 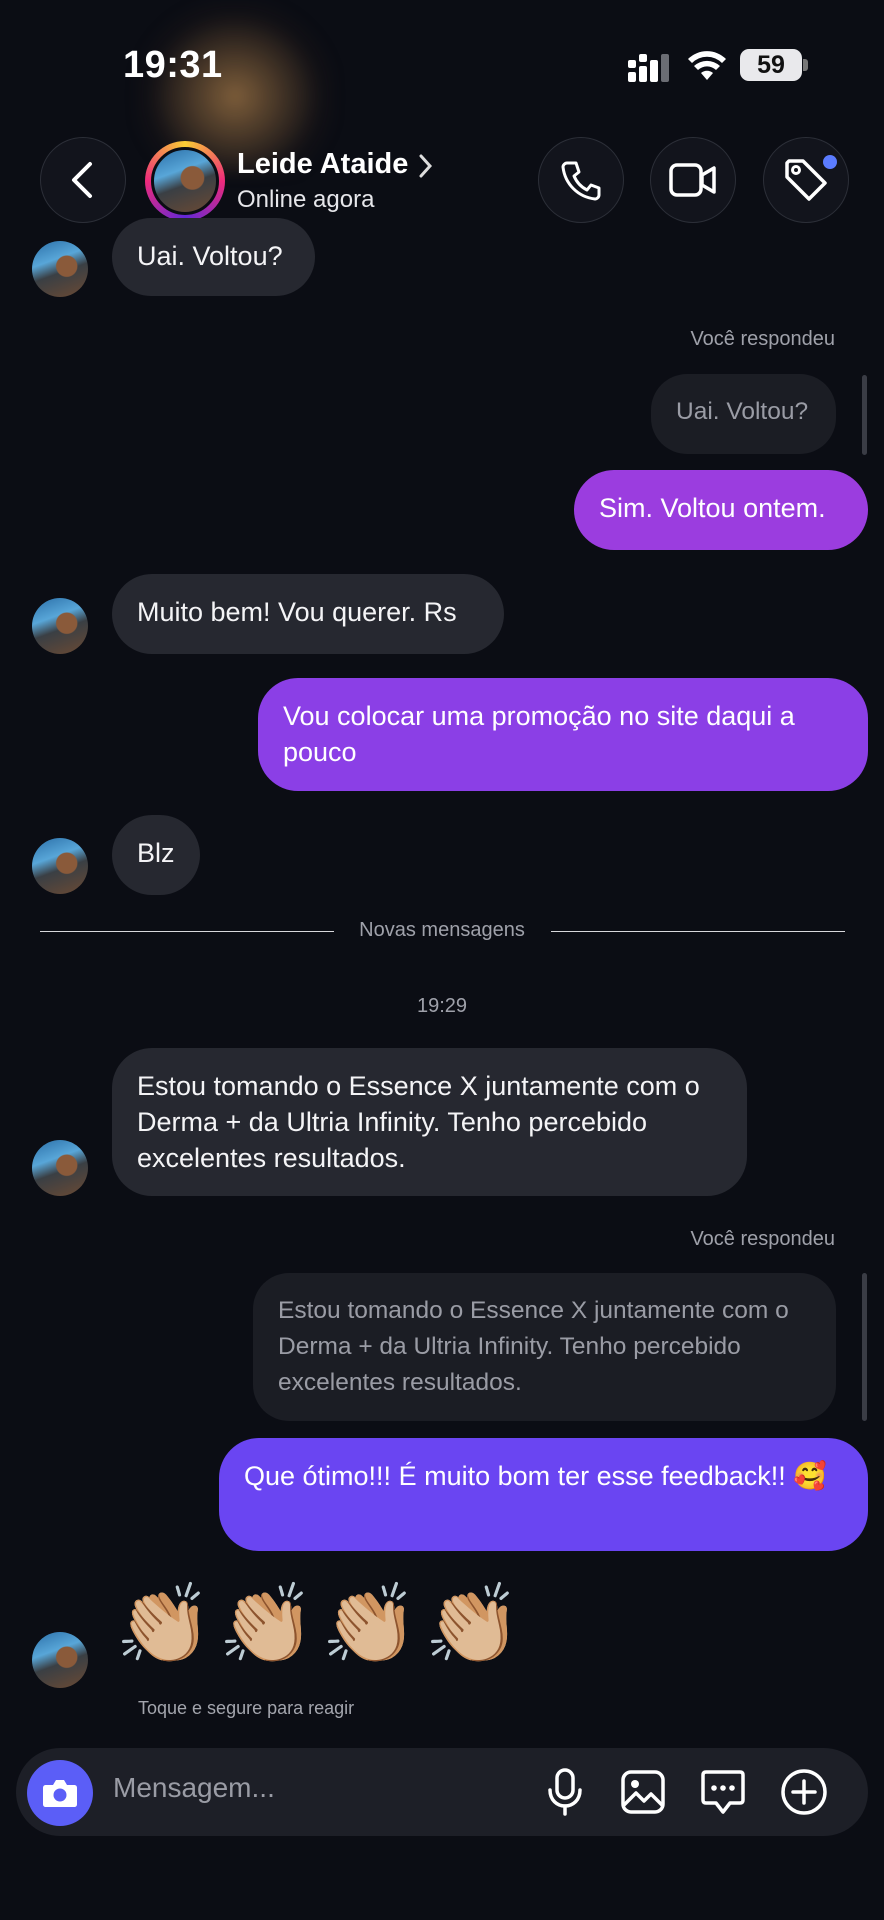 I want to click on contact-avatar, so click(x=185, y=181).